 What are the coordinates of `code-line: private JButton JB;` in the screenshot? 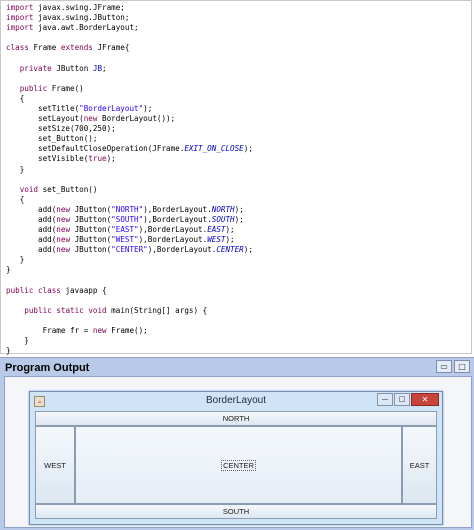 It's located at (238, 69).